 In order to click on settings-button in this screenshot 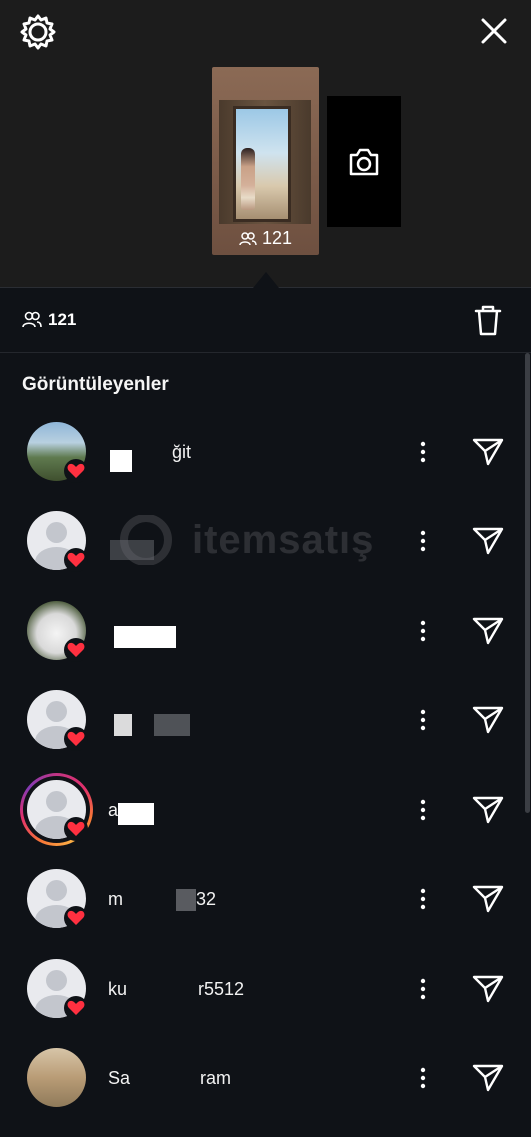, I will do `click(38, 32)`.